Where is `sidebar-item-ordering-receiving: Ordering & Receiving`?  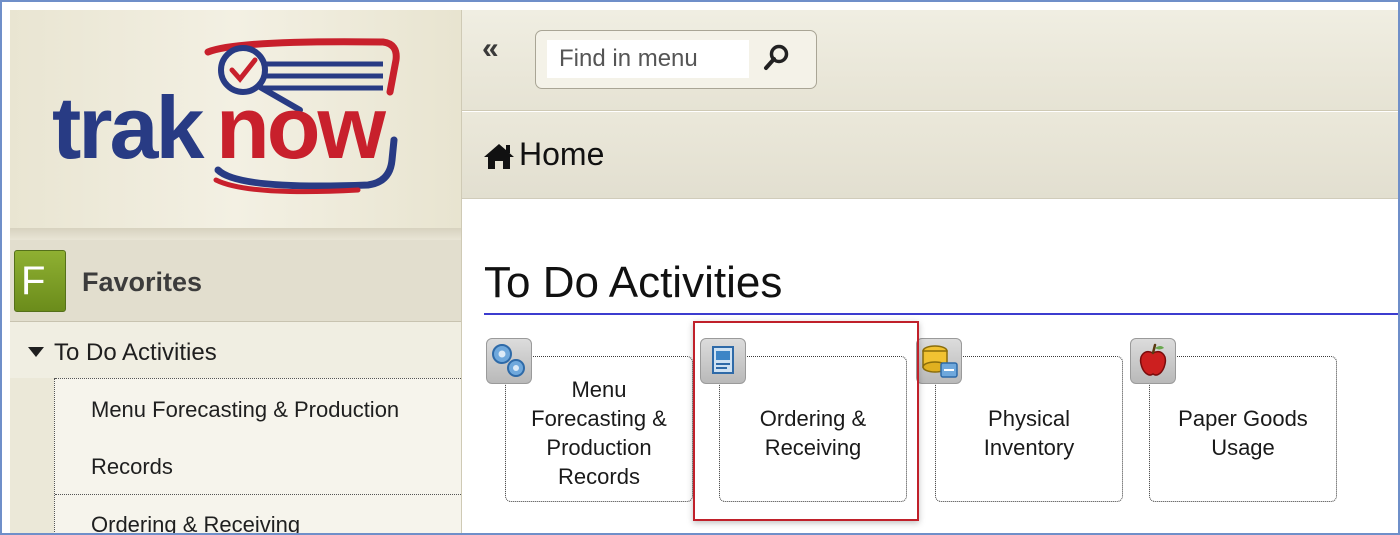
sidebar-item-ordering-receiving: Ordering & Receiving is located at coordinates (258, 522).